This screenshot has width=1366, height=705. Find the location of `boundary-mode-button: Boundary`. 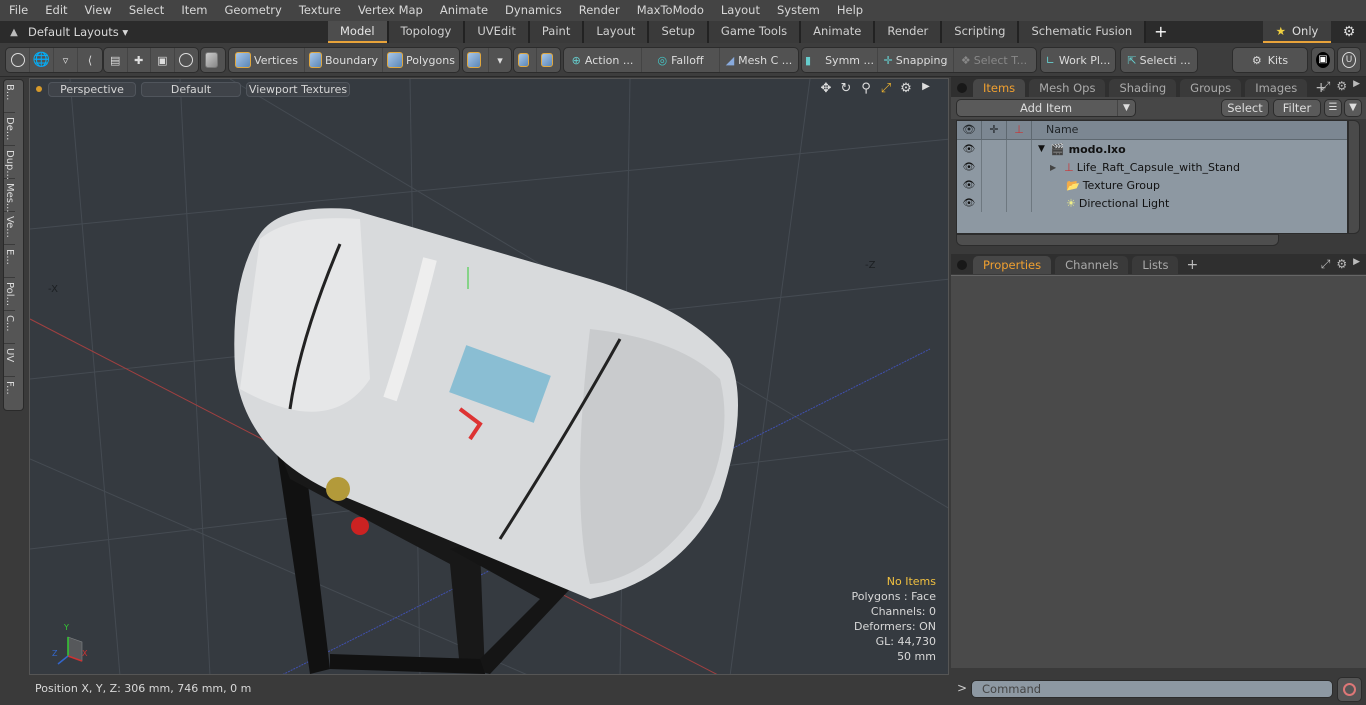

boundary-mode-button: Boundary is located at coordinates (344, 60).